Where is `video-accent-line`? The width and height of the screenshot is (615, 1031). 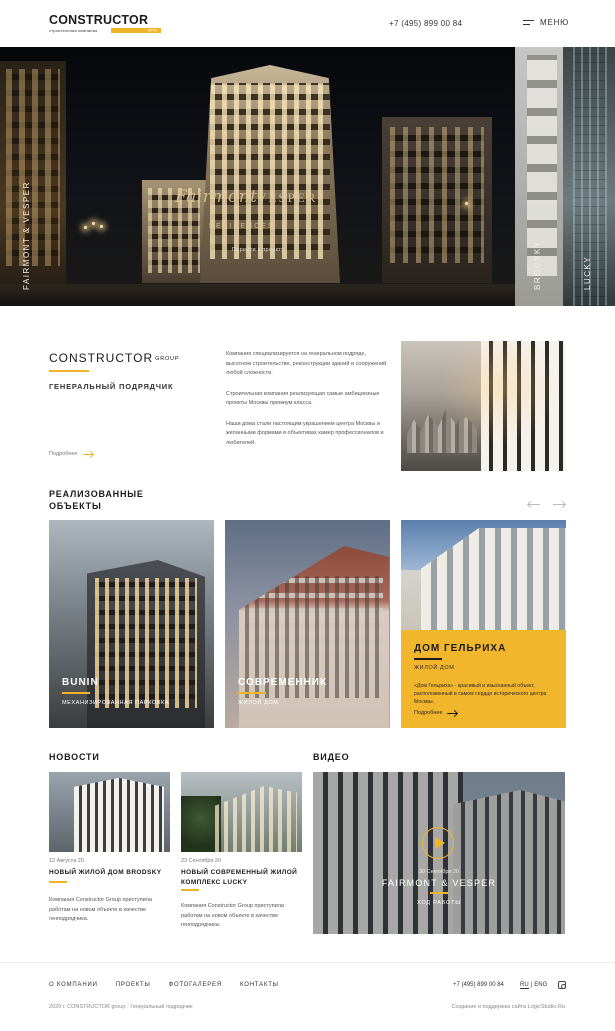 video-accent-line is located at coordinates (439, 893).